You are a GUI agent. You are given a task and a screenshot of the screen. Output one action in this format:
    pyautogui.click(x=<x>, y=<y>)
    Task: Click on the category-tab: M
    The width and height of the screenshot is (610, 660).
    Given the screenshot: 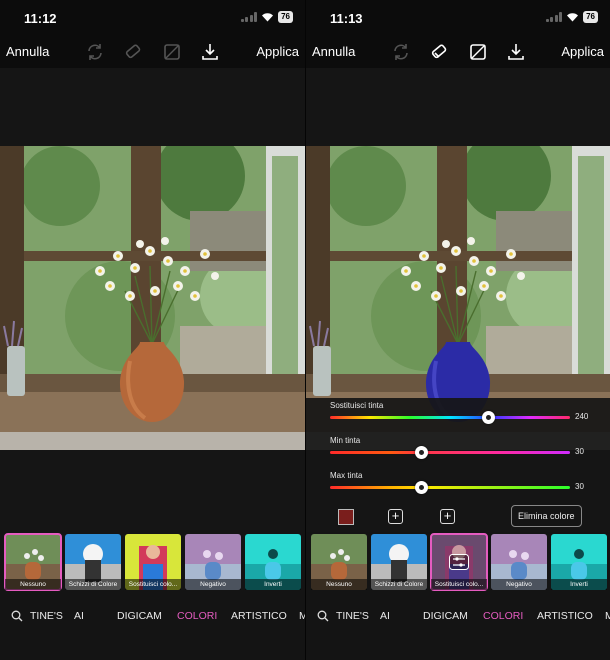 What is the action you would take?
    pyautogui.click(x=607, y=616)
    